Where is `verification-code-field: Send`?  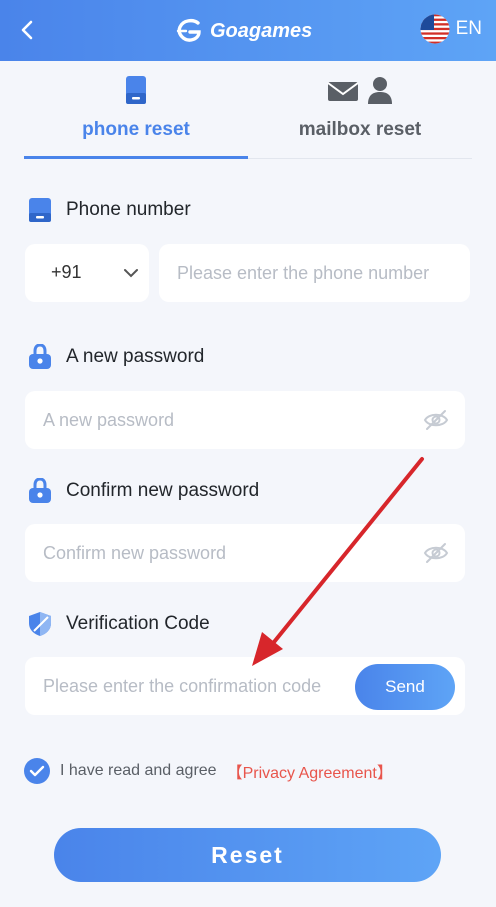 verification-code-field: Send is located at coordinates (245, 686).